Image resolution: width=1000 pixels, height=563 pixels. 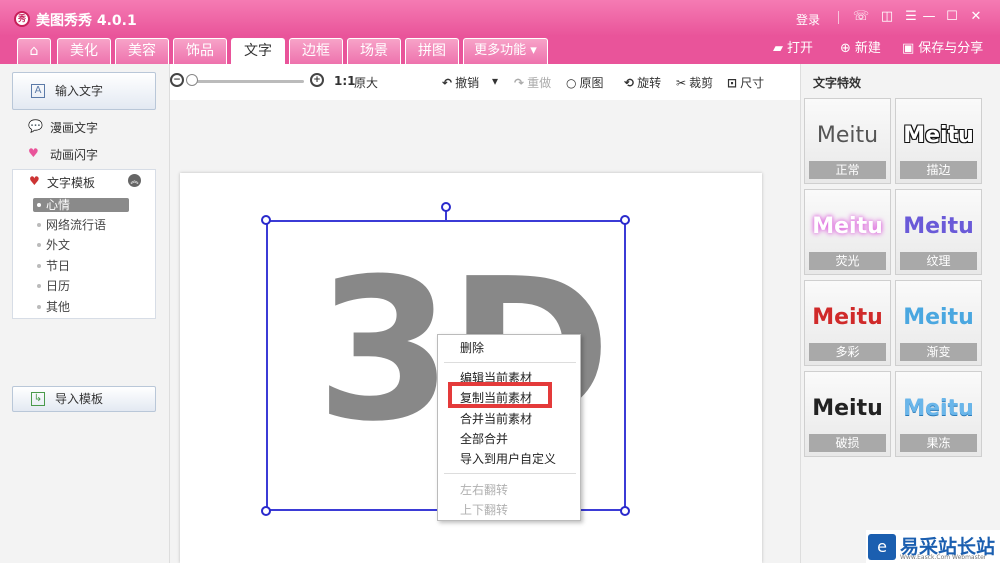 I want to click on effect-texture: Meitu 纹理, so click(x=938, y=232).